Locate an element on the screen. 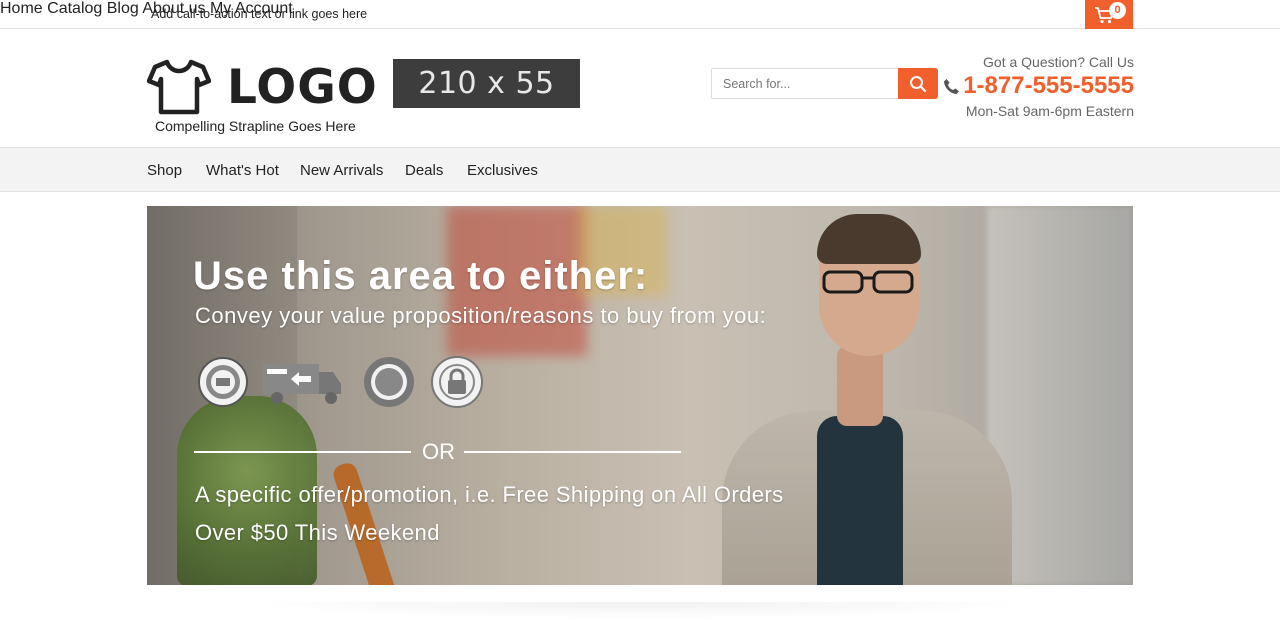 This screenshot has width=1280, height=620. business-hours: Mon-Sat 9am-6pm Eastern is located at coordinates (1049, 111).